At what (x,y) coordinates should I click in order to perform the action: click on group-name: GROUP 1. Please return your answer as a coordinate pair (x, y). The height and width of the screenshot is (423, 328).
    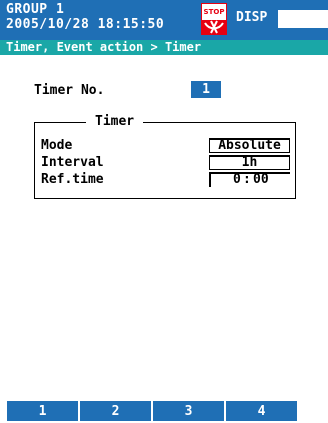
    Looking at the image, I should click on (35, 9).